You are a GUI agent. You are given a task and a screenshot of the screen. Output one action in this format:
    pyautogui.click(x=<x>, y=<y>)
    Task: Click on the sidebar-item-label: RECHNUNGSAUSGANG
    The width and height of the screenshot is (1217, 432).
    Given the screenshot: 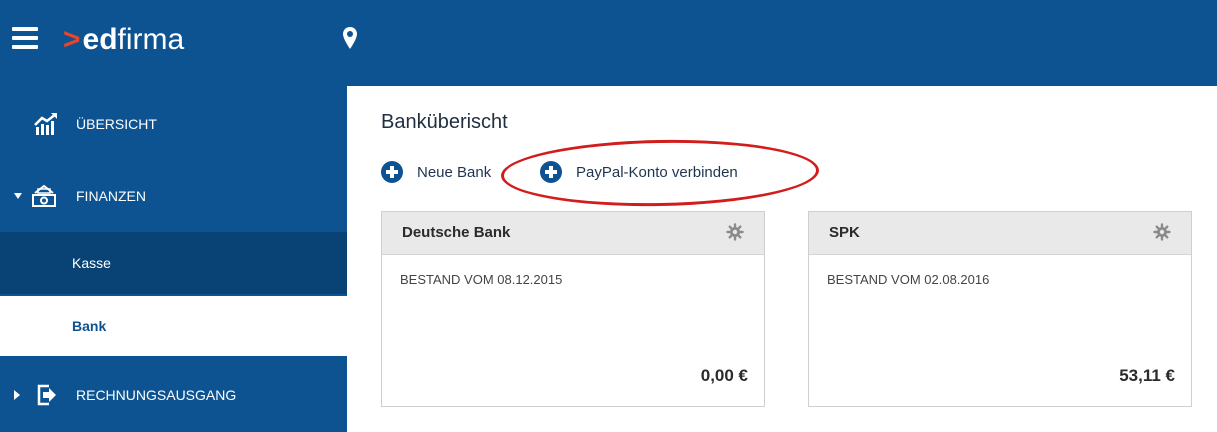 What is the action you would take?
    pyautogui.click(x=156, y=395)
    